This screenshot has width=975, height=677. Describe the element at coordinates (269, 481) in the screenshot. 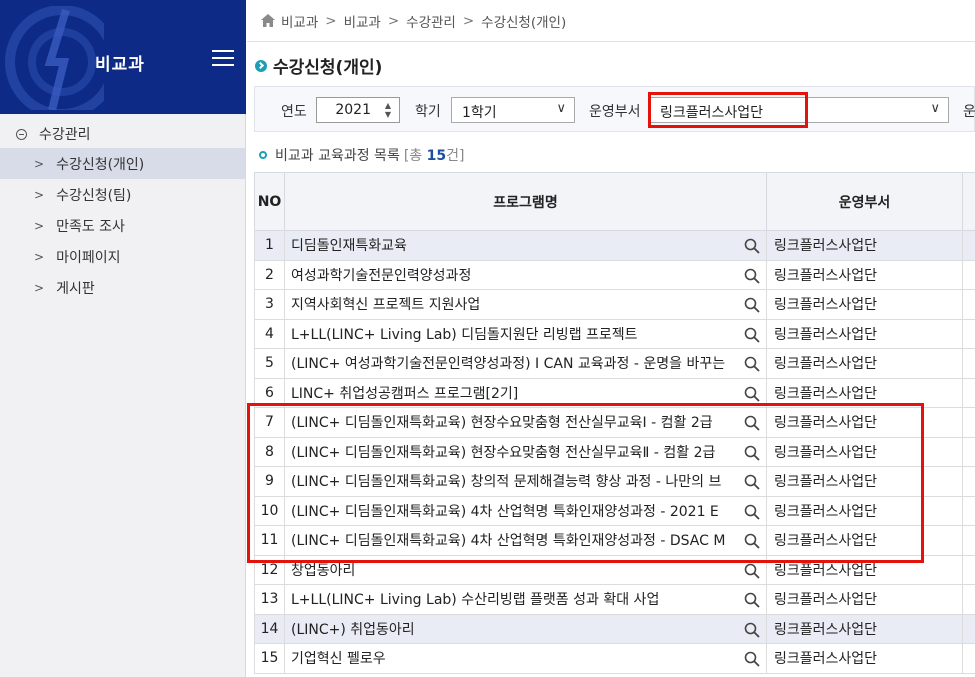

I see `cell-no: 9` at that location.